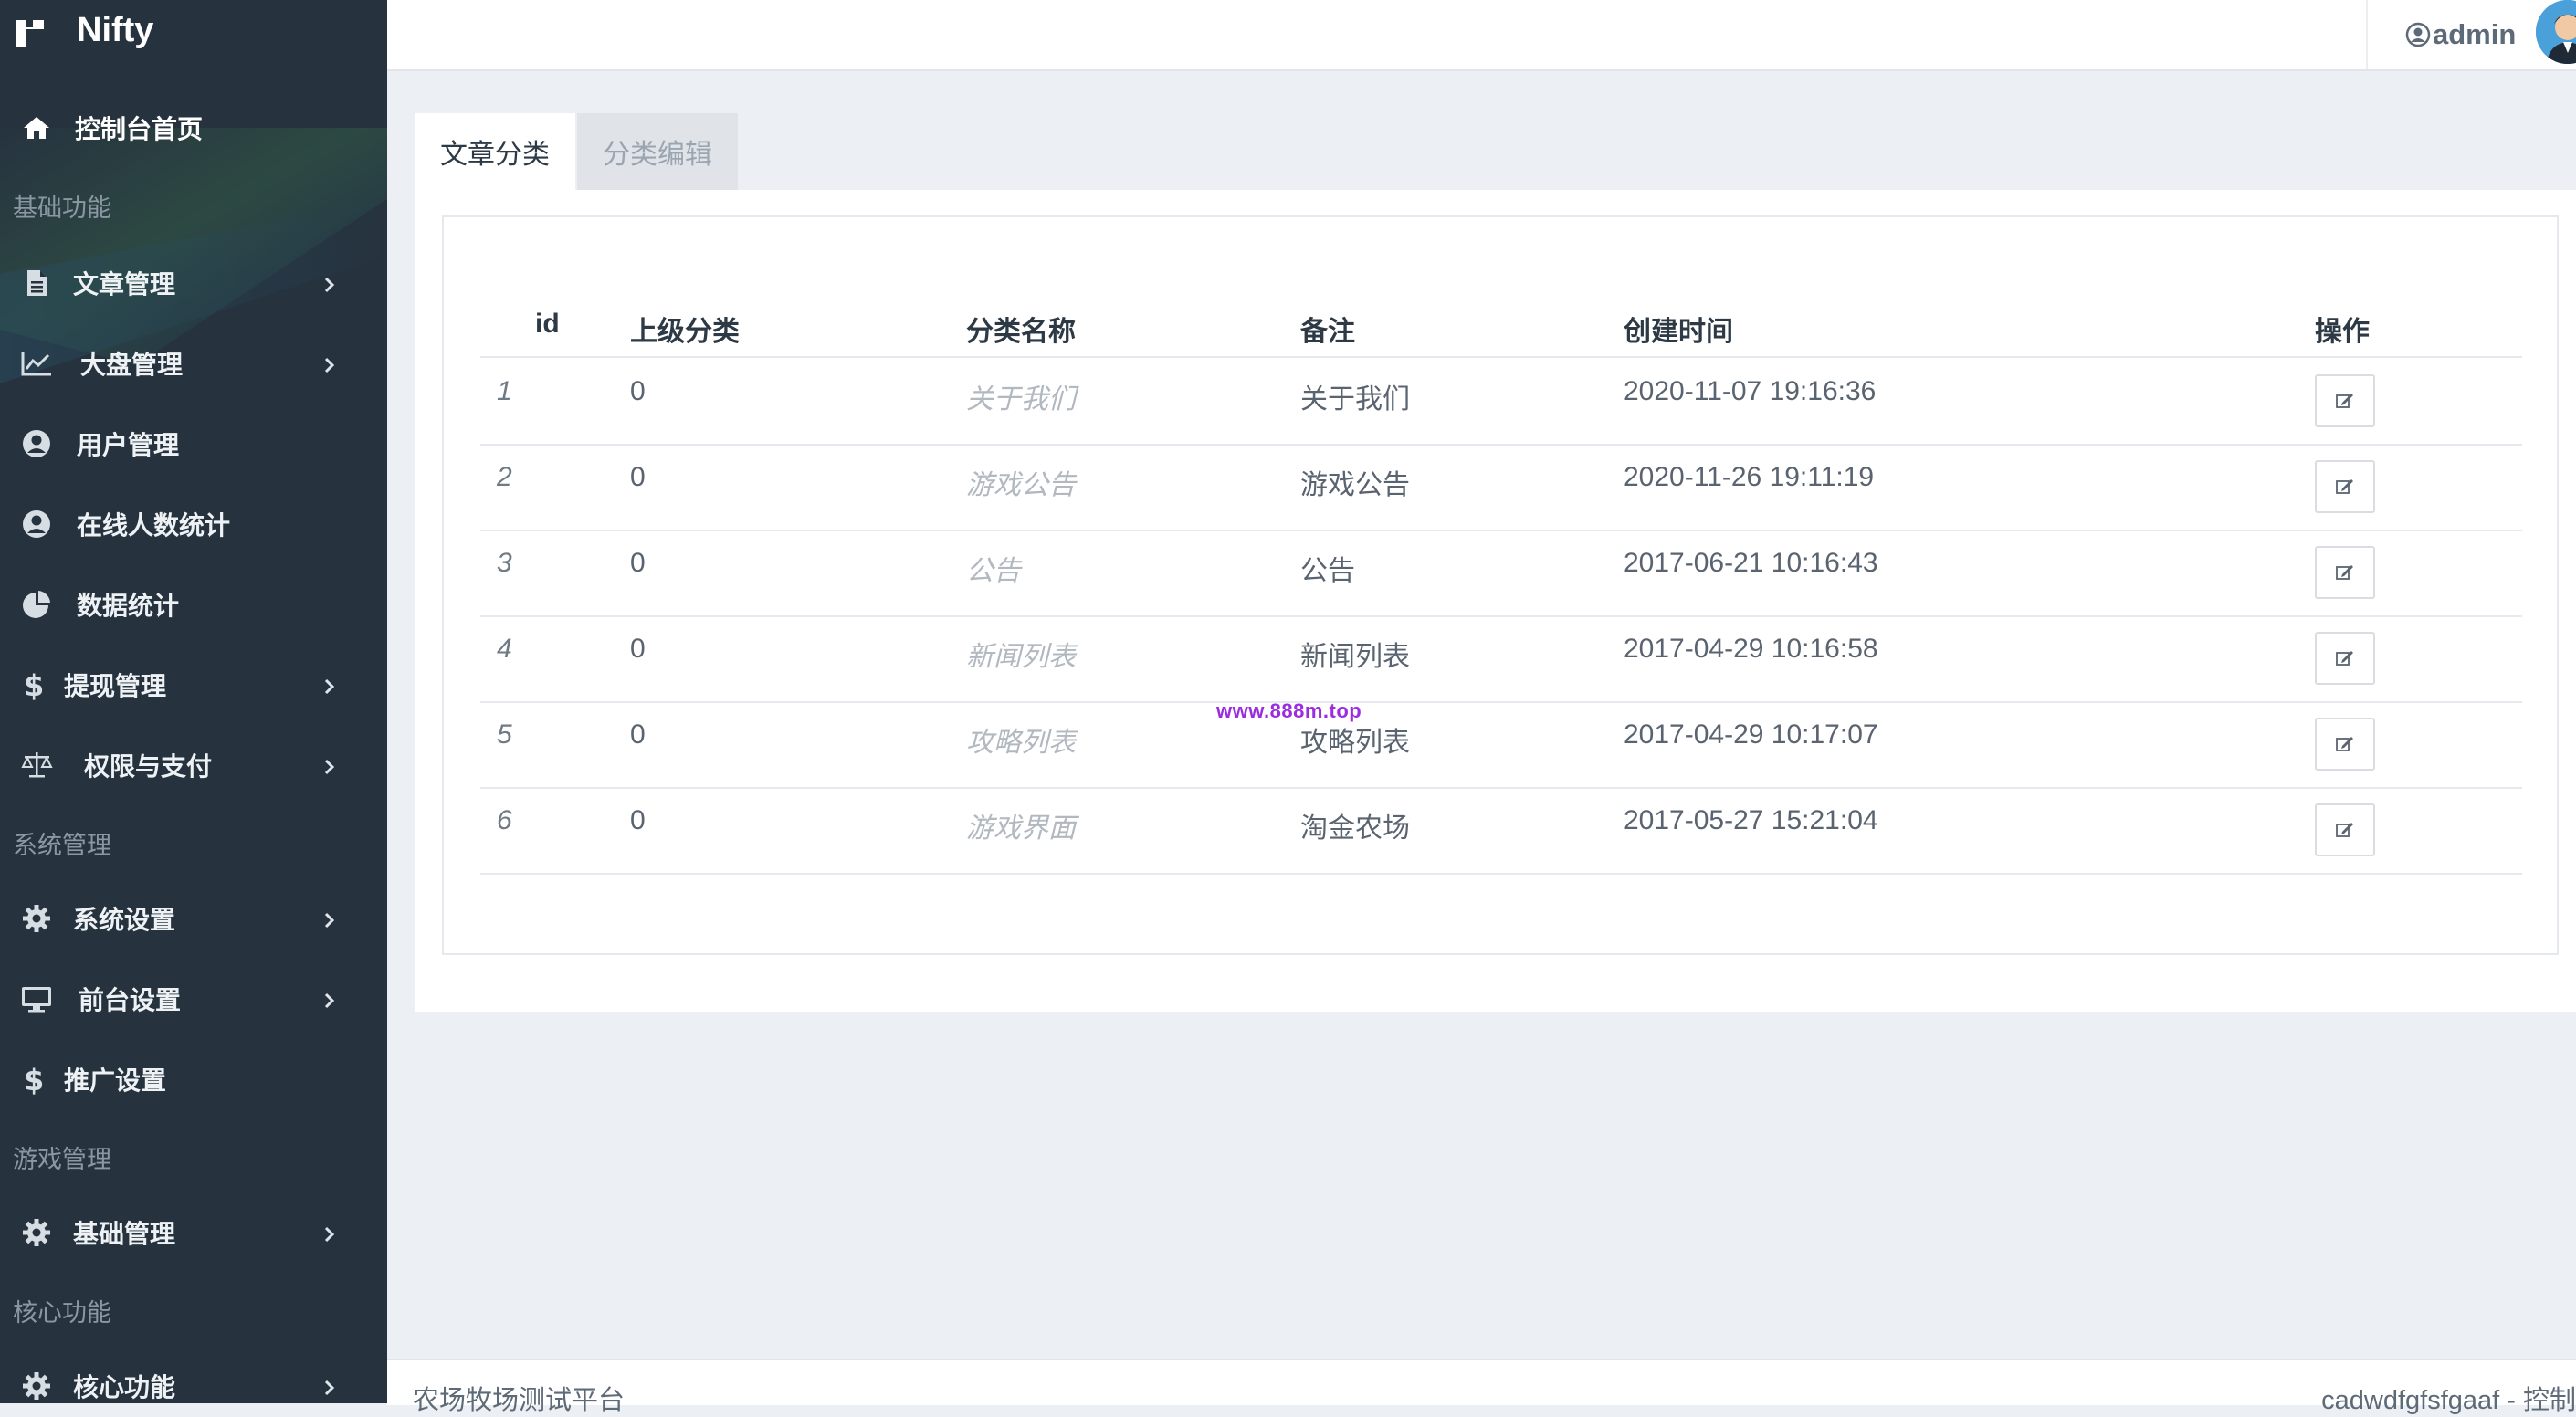 Image resolution: width=2576 pixels, height=1417 pixels. Describe the element at coordinates (193, 363) in the screenshot. I see `sidebar-item-market: 大盘管理` at that location.